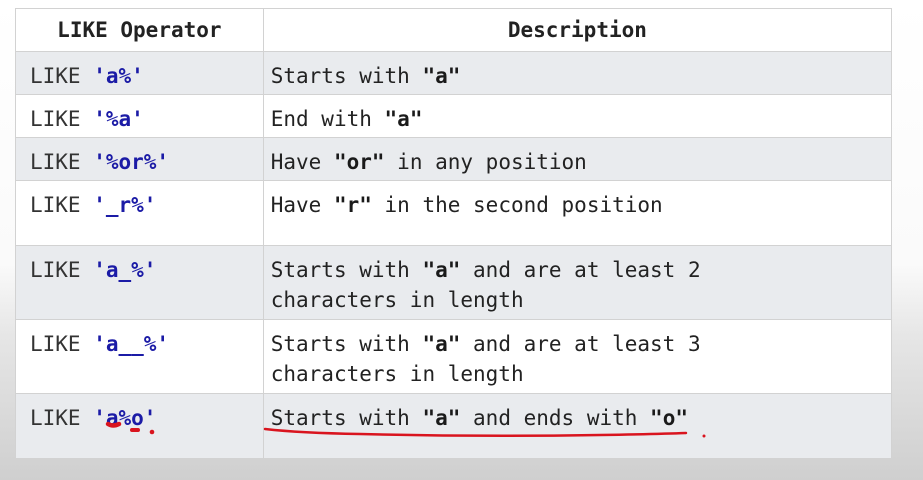 The height and width of the screenshot is (480, 923). I want to click on description-text: in any position, so click(485, 162).